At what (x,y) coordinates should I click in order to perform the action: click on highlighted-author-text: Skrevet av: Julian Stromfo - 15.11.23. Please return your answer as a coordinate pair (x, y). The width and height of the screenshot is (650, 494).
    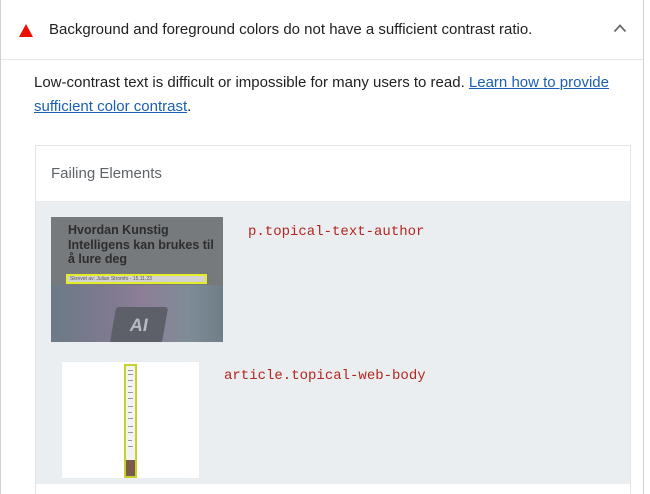
    Looking at the image, I should click on (136, 279).